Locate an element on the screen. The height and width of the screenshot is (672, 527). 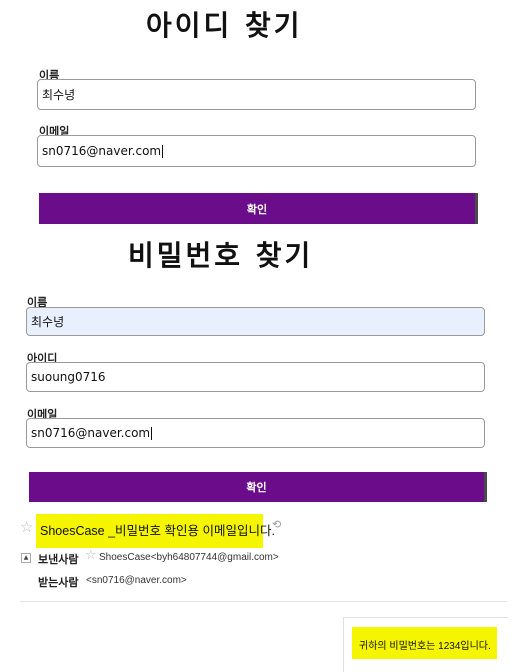
find-id-name-input: 최수녕 is located at coordinates (256, 94).